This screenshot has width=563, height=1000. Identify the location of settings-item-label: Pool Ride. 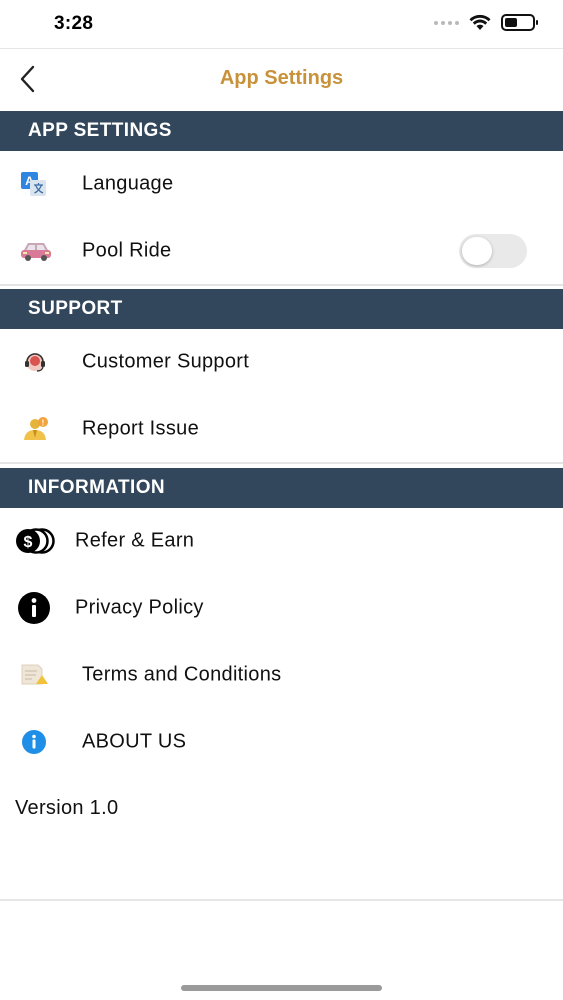
(127, 250).